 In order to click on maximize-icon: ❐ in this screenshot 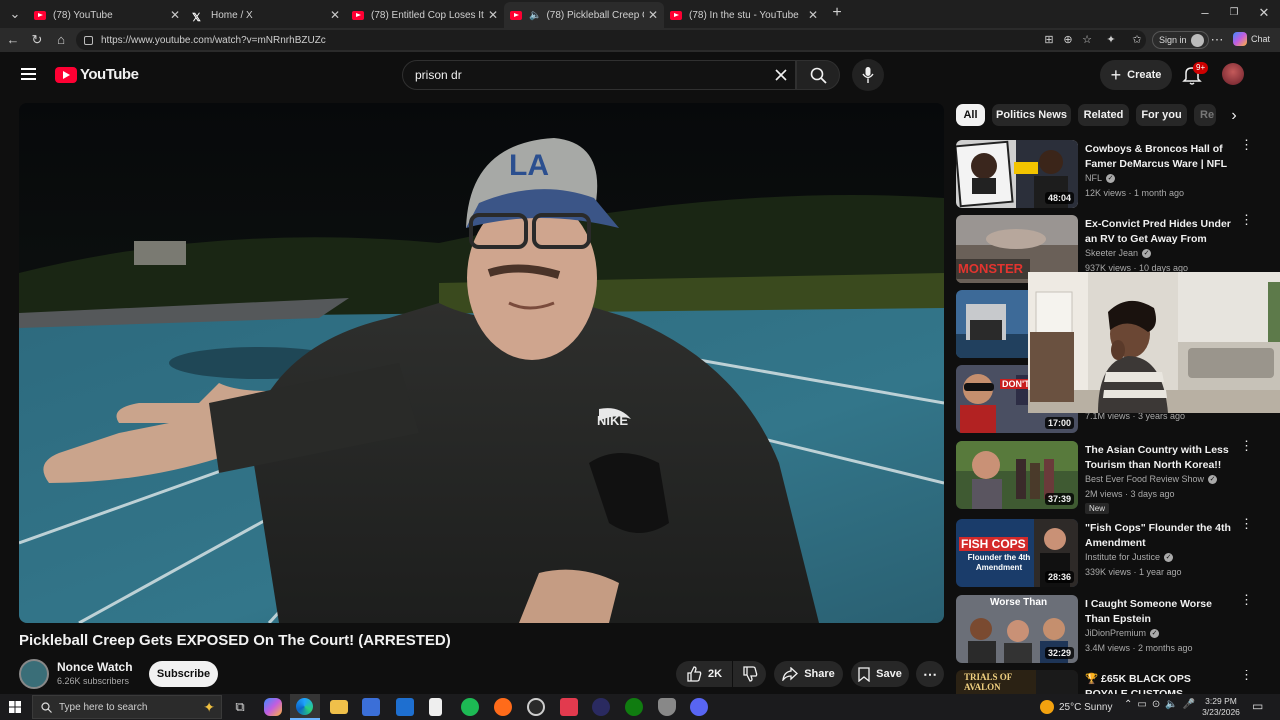, I will do `click(1234, 13)`.